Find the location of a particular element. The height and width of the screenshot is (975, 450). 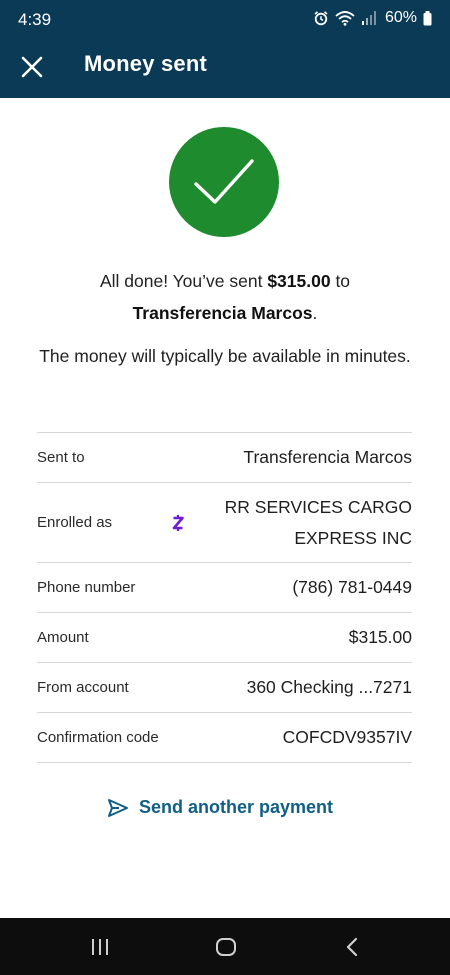

message-amount: $315.00 is located at coordinates (299, 281).